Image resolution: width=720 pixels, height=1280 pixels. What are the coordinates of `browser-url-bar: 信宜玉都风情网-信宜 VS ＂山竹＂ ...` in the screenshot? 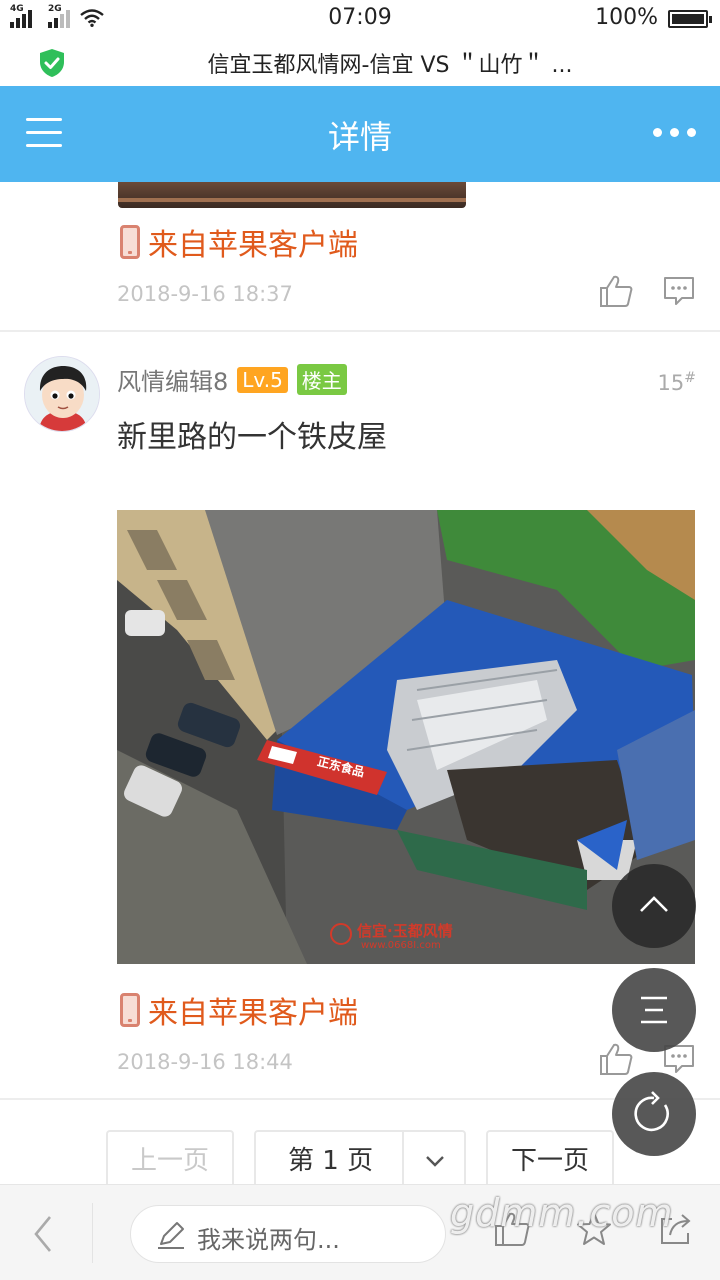 It's located at (360, 62).